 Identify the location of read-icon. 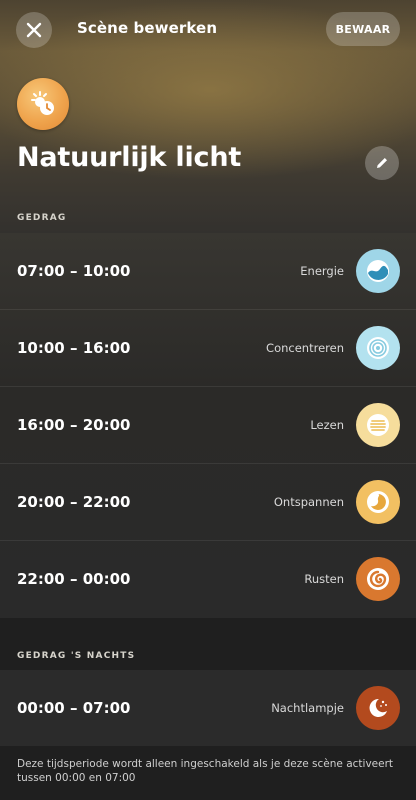
(378, 425).